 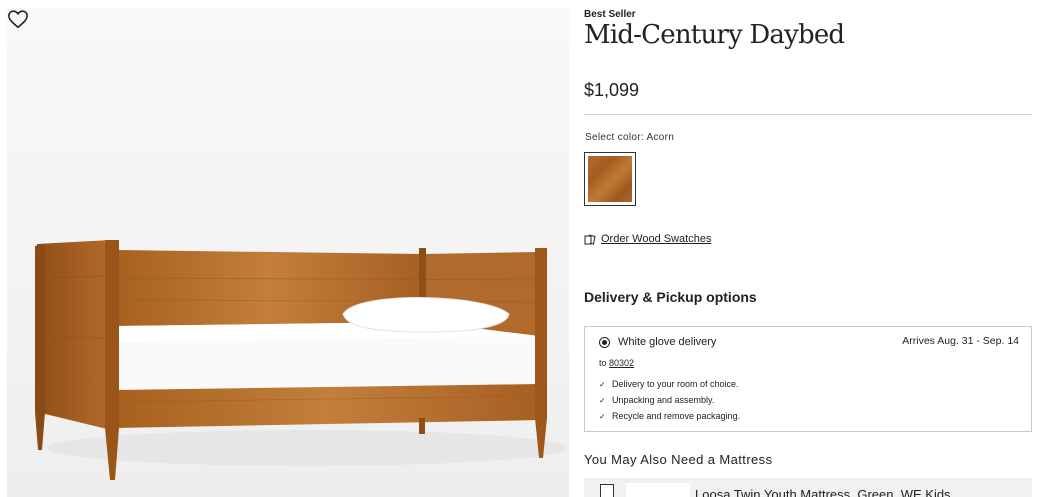 I want to click on order-wood-swatches-link: Order Wood Swatches, so click(x=647, y=239).